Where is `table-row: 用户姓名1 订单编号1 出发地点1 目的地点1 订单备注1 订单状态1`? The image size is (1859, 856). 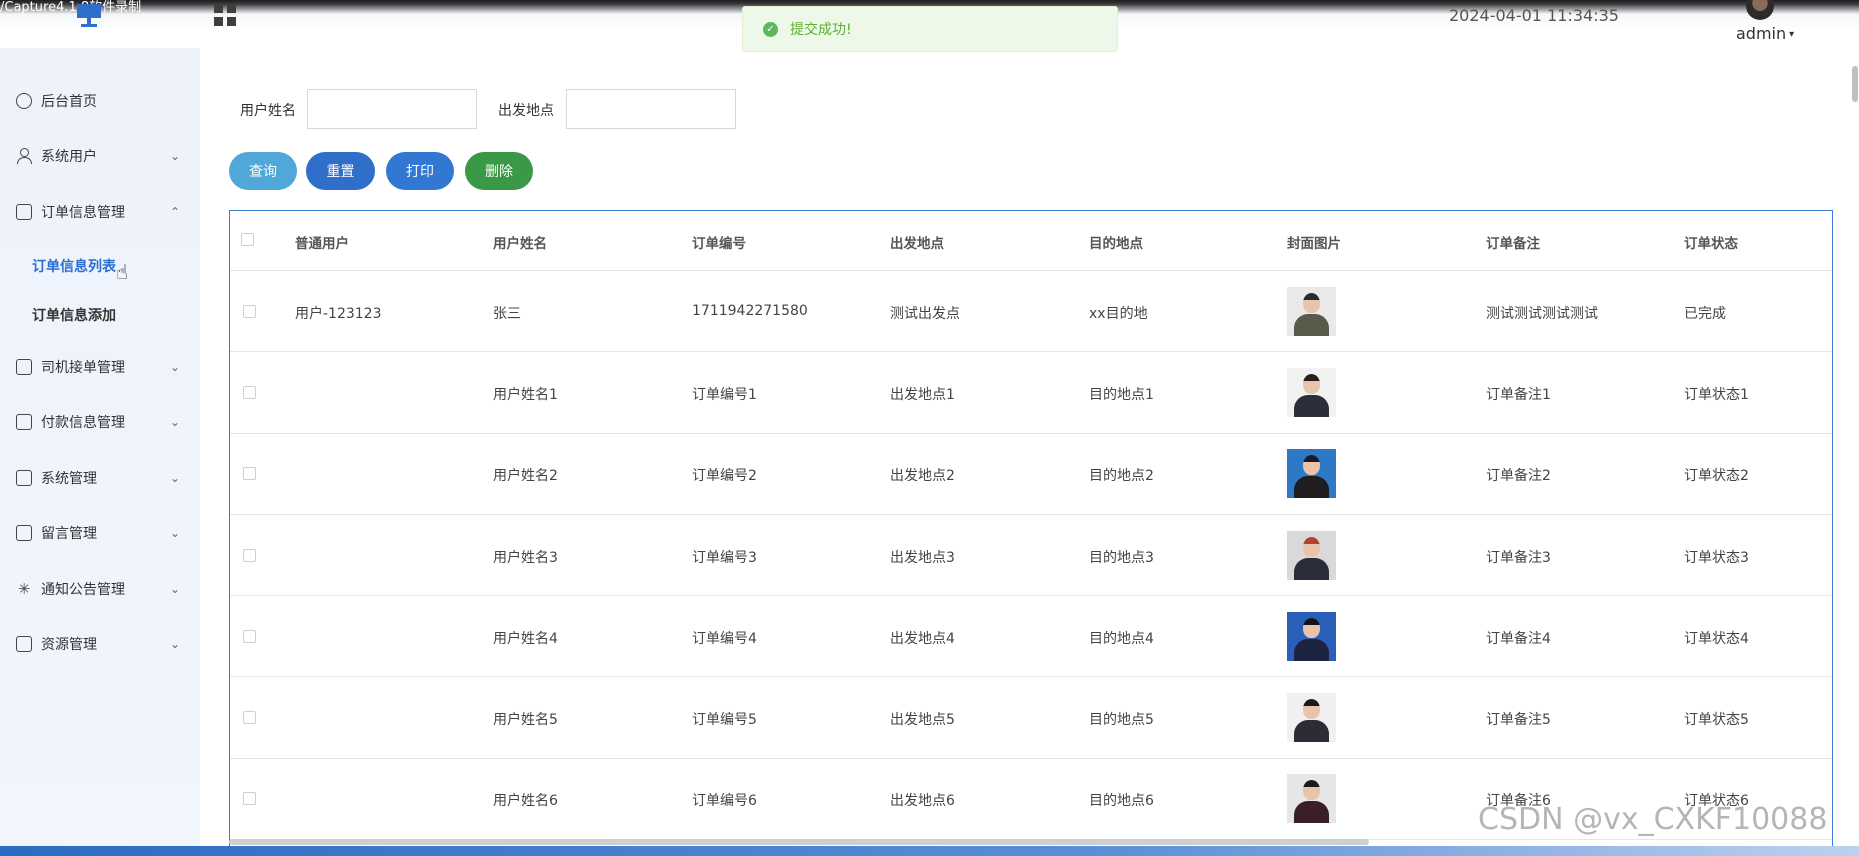
table-row: 用户姓名1 订单编号1 出发地点1 目的地点1 订单备注1 订单状态1 is located at coordinates (1031, 393).